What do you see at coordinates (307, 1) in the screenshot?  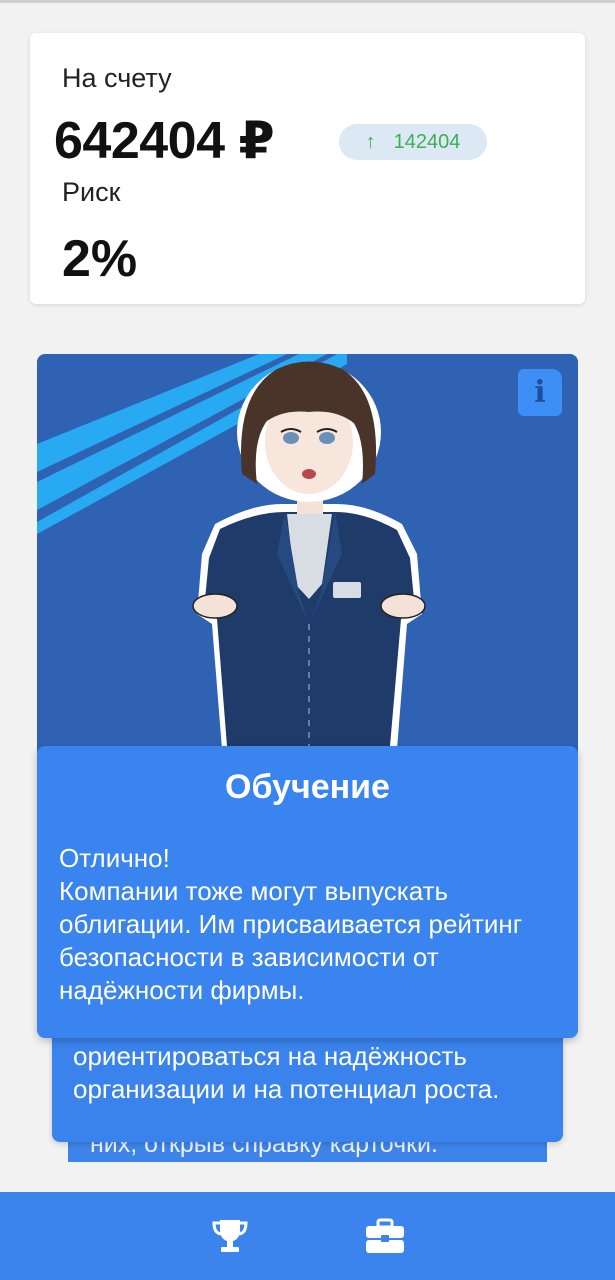 I see `top-divider` at bounding box center [307, 1].